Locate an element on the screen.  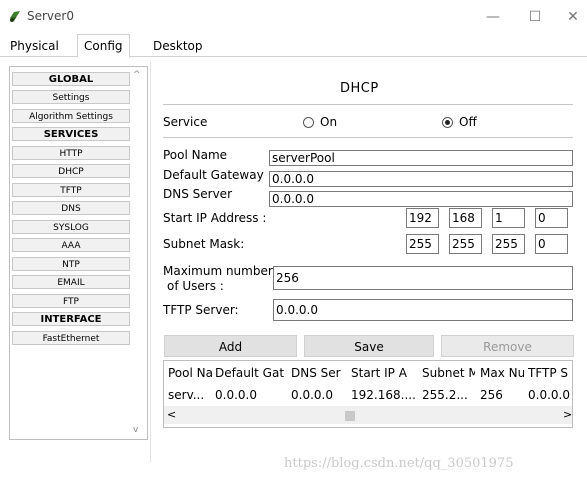
start-ip-octet-1: 192 is located at coordinates (422, 218).